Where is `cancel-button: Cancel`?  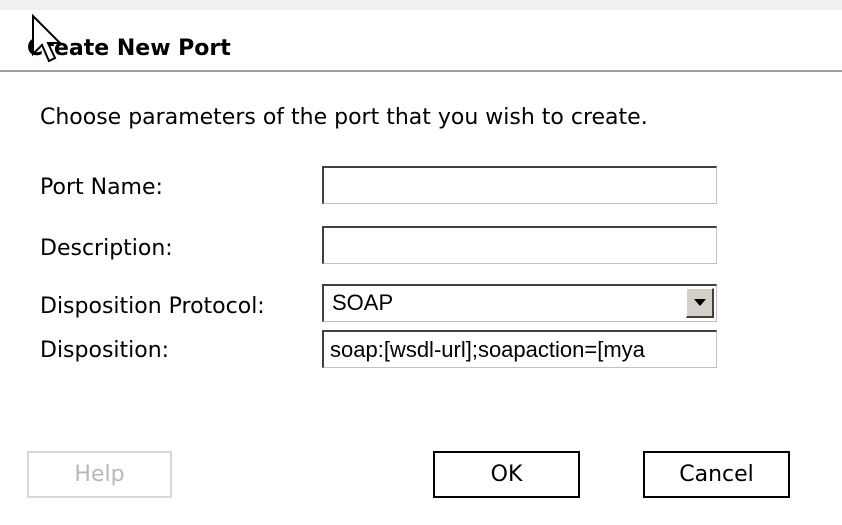 cancel-button: Cancel is located at coordinates (716, 474).